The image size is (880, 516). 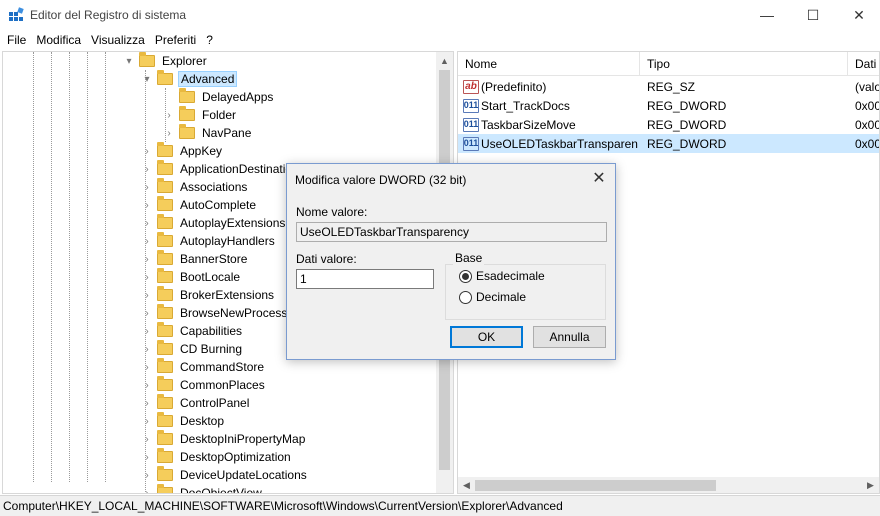 I want to click on tree-item: › CommandStore, so click(x=203, y=367).